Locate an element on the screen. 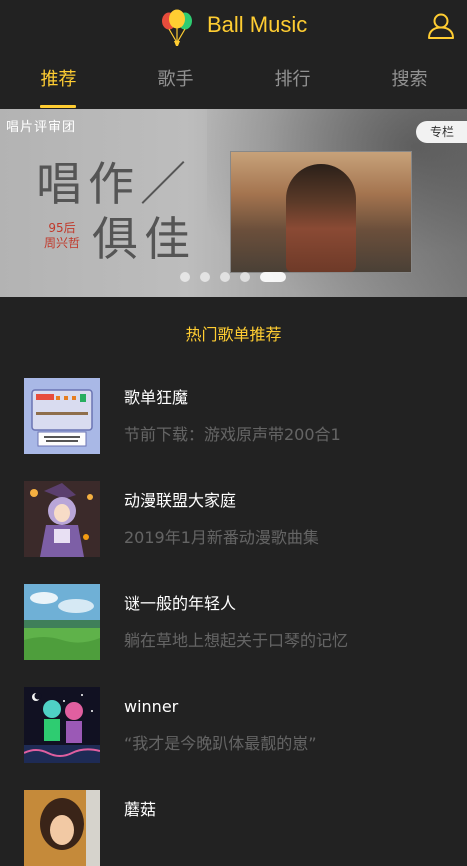  list-item: 歌单狂魔 节前下载：游戏原声带200合1 is located at coordinates (239, 416).